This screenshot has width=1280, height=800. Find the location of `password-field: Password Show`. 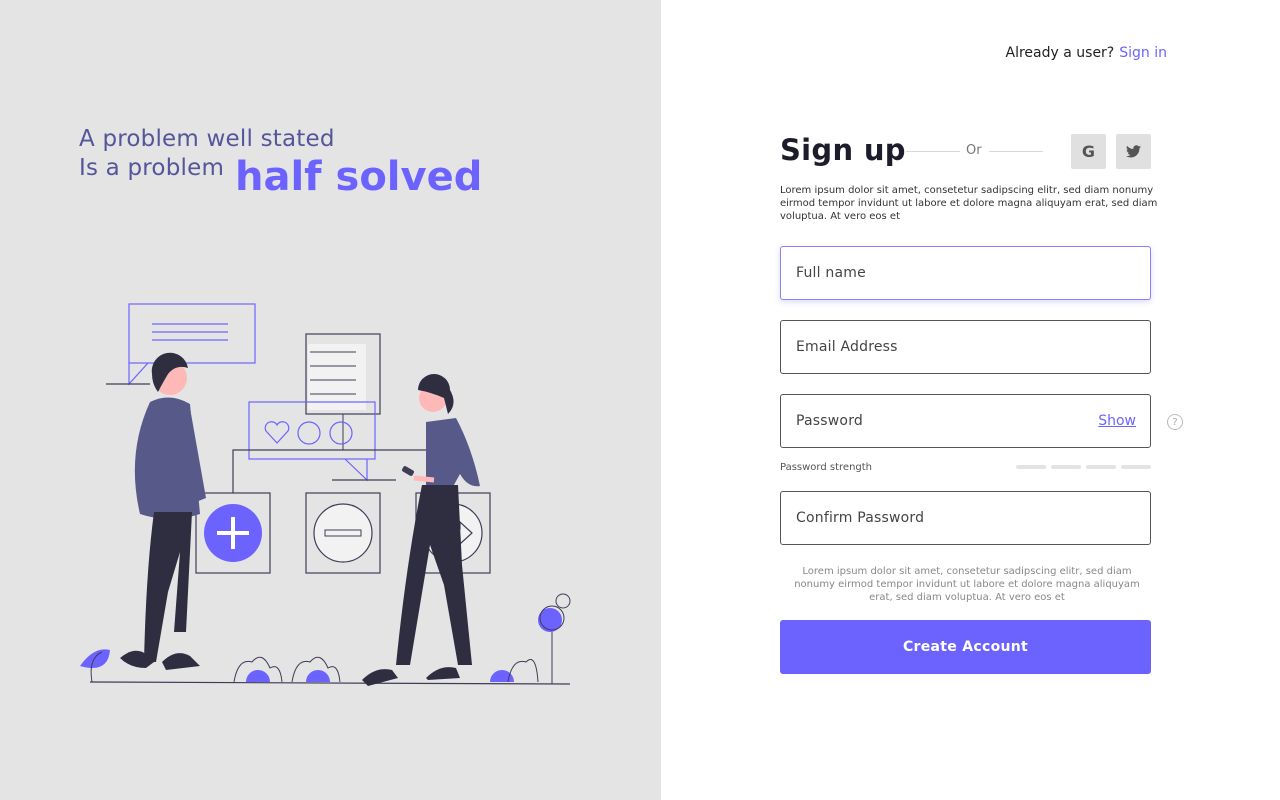

password-field: Password Show is located at coordinates (965, 421).